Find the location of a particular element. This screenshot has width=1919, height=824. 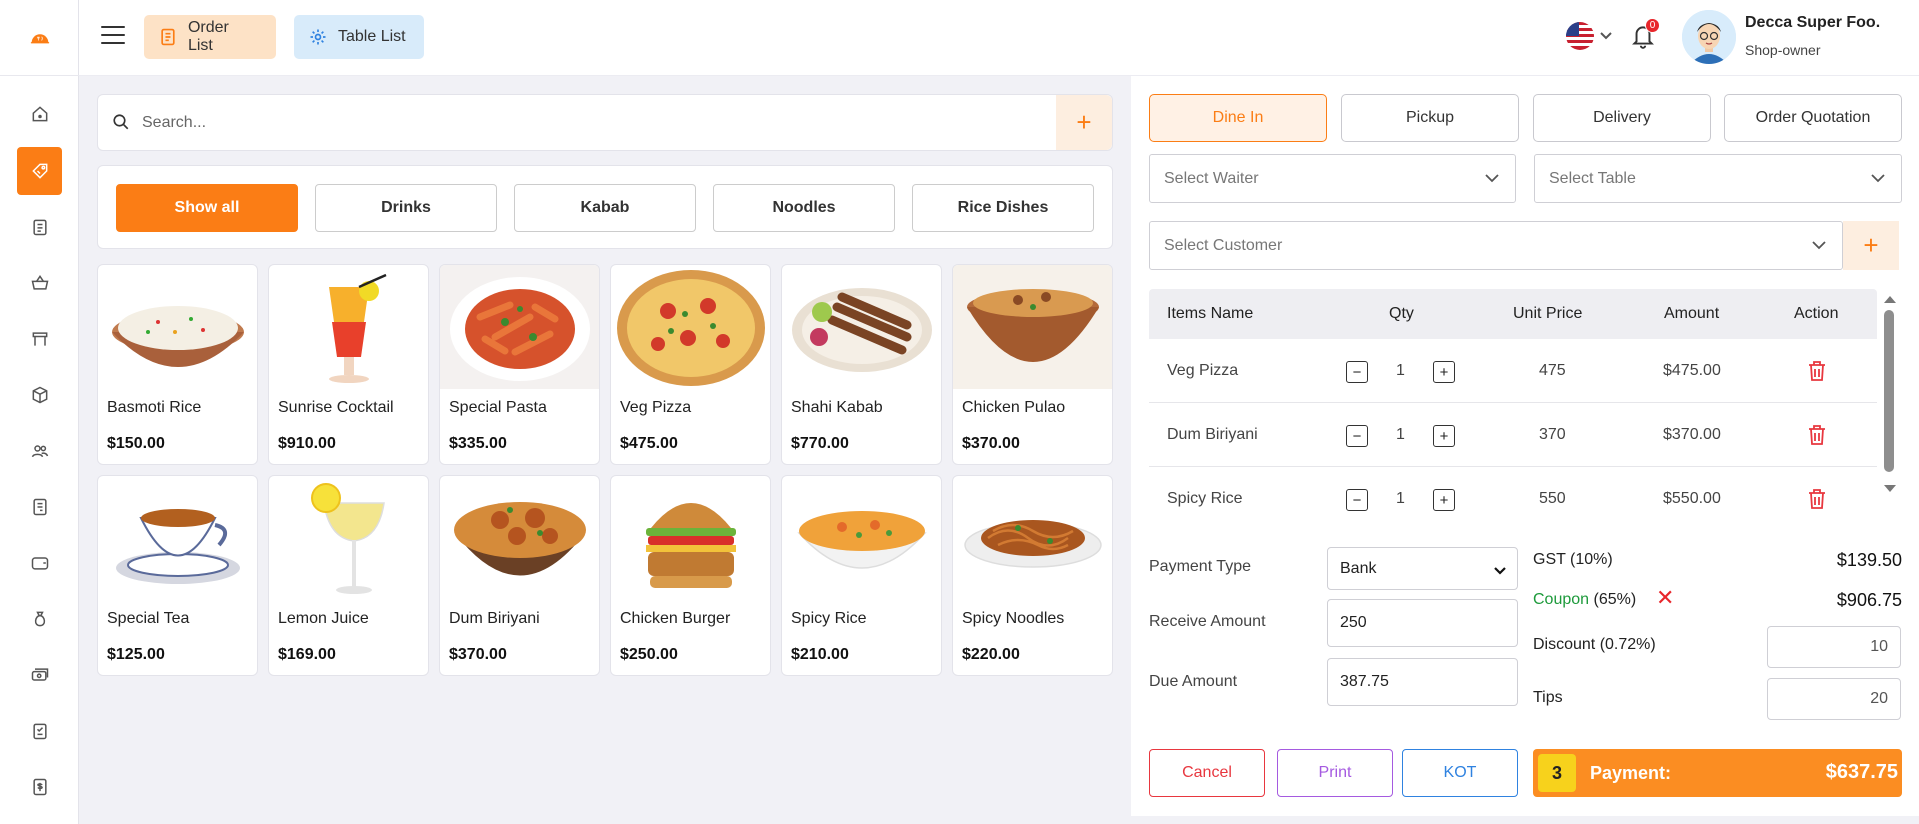

product-card-chicken-burger: Chicken Burger $250.00 is located at coordinates (690, 575).